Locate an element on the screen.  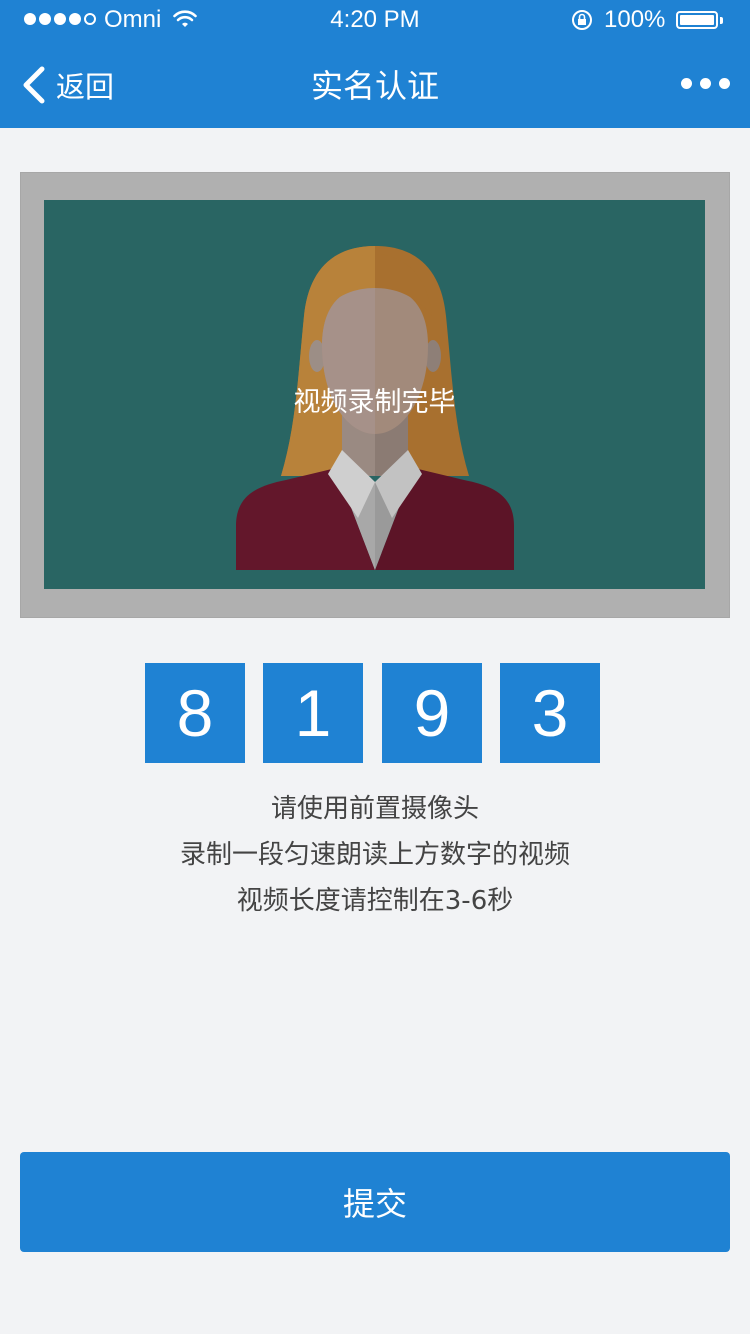
instruction-line: 视频长度请控制在3-6秒 is located at coordinates (375, 901).